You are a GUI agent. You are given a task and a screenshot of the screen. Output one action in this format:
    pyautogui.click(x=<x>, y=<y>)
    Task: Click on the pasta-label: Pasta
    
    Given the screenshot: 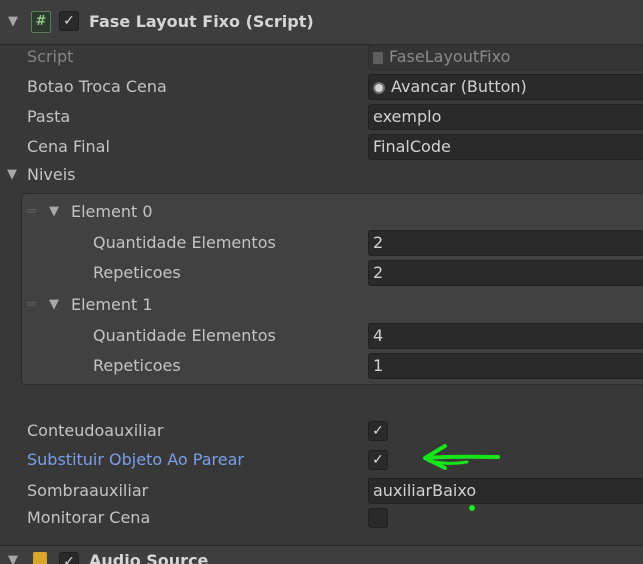 What is the action you would take?
    pyautogui.click(x=49, y=116)
    